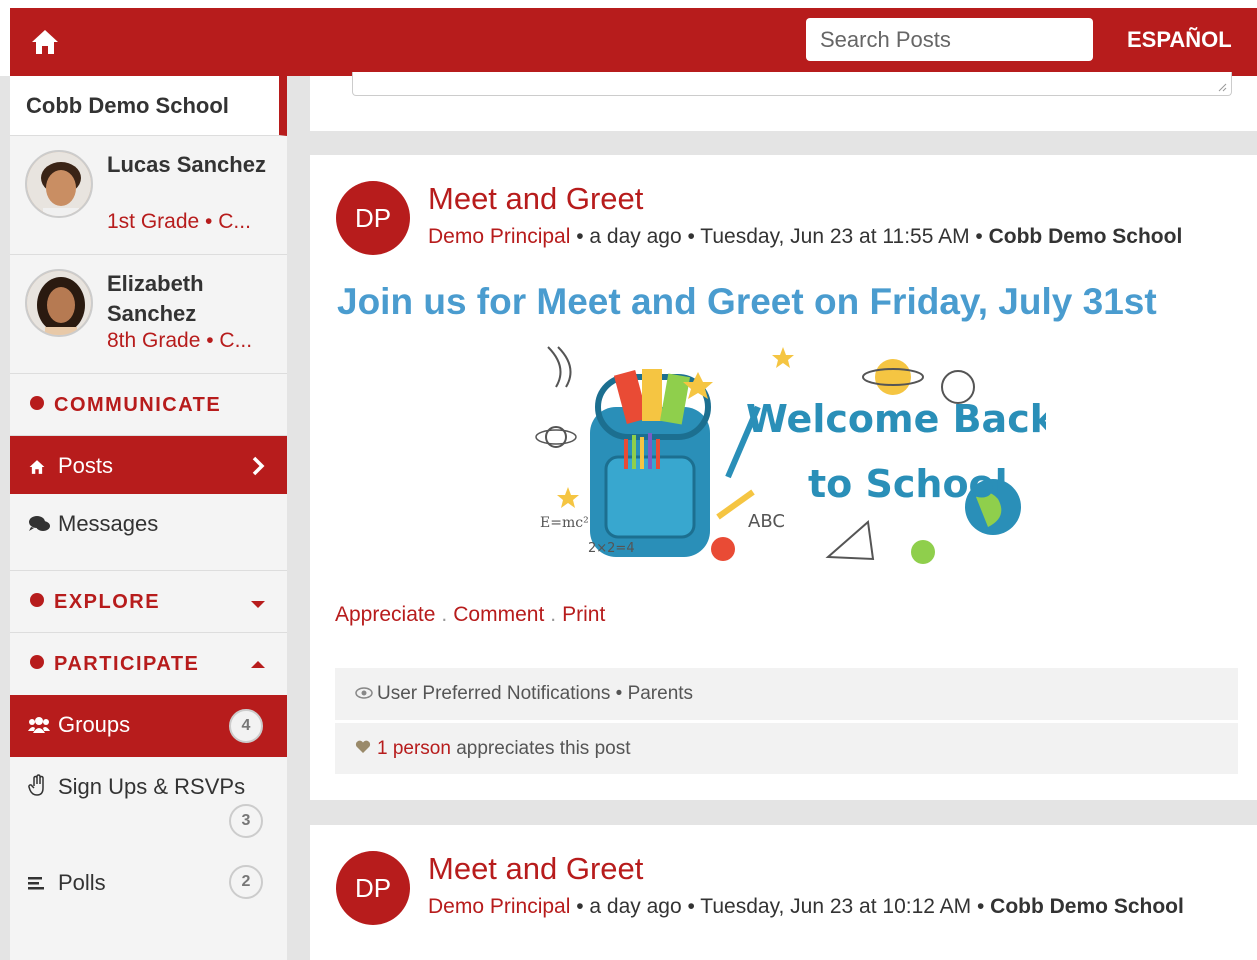 Image resolution: width=1257 pixels, height=960 pixels. What do you see at coordinates (611, 548) in the screenshot?
I see `svg-text: 2×2=4` at bounding box center [611, 548].